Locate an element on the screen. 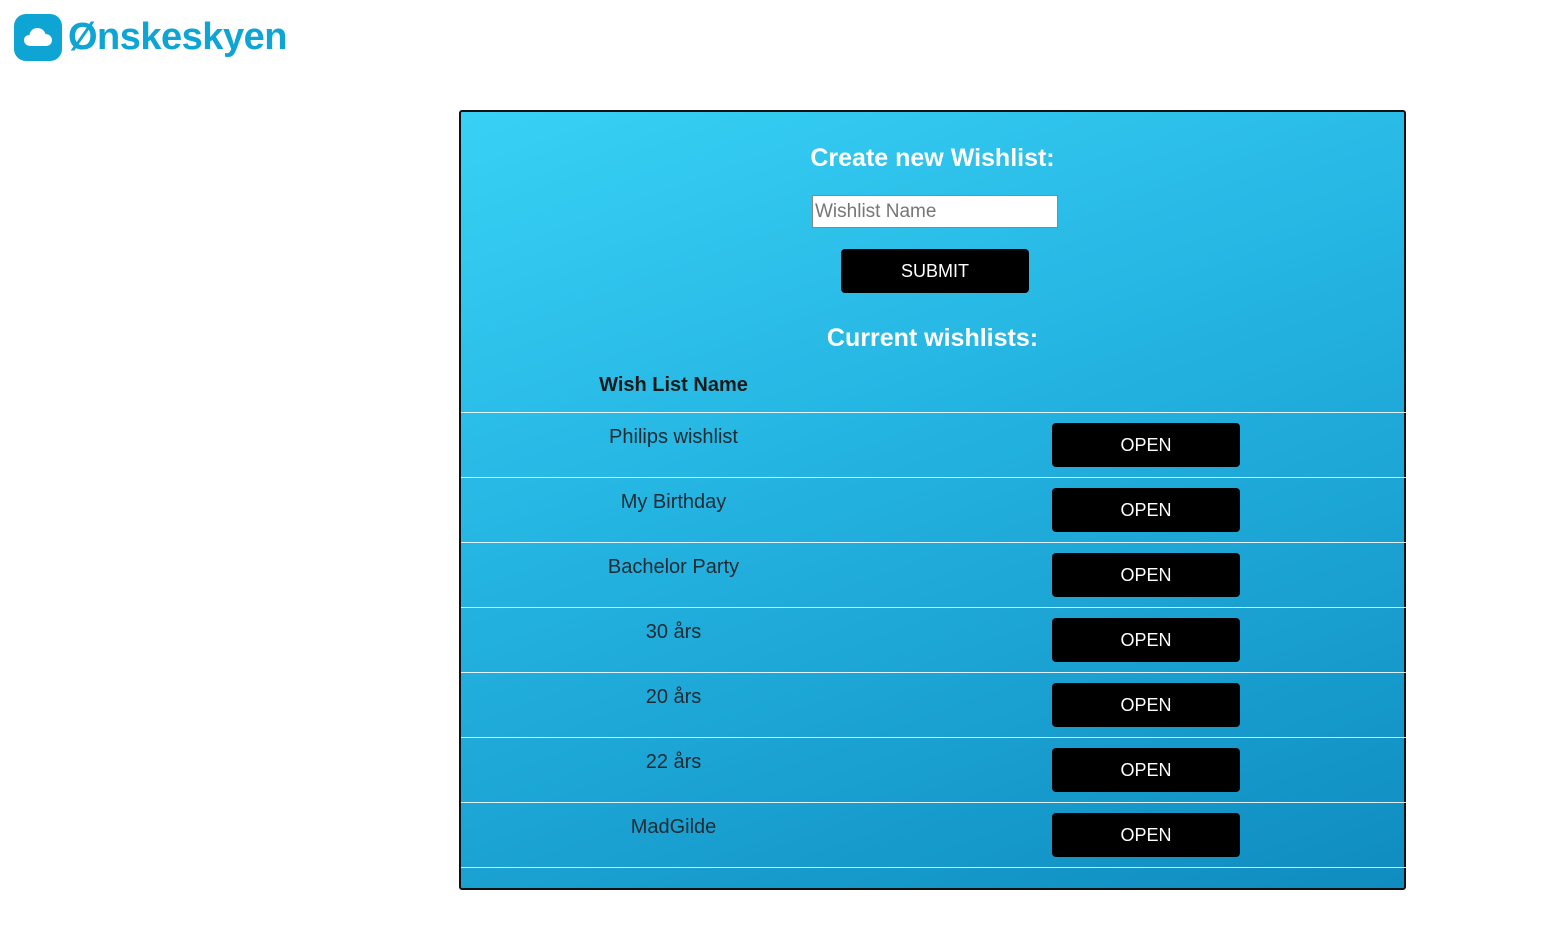 Image resolution: width=1546 pixels, height=932 pixels. wishlist-name: 30 års is located at coordinates (673, 632).